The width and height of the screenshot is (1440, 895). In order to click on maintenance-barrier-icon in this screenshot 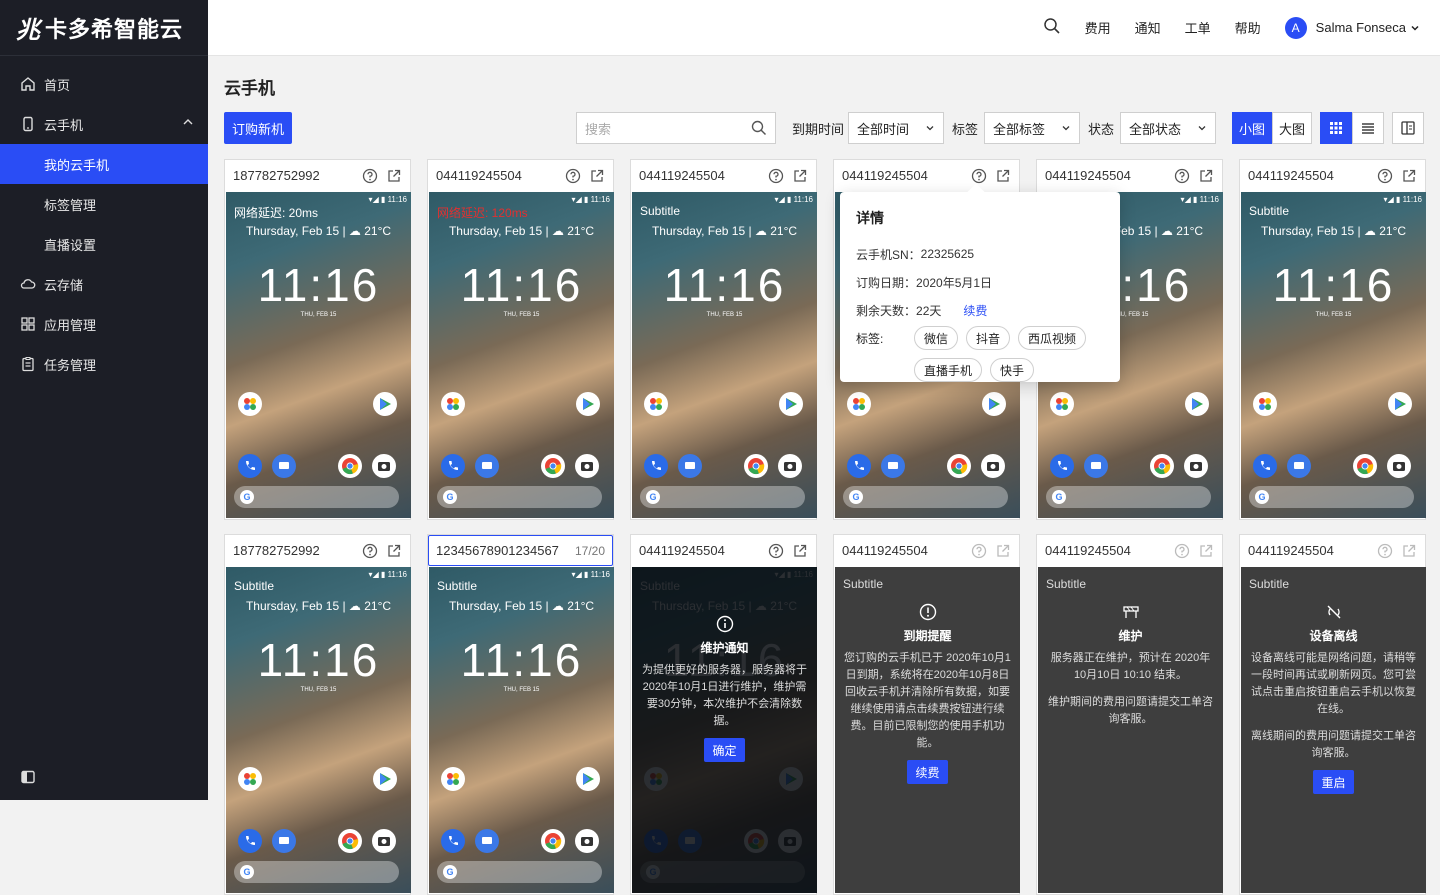, I will do `click(1130, 612)`.